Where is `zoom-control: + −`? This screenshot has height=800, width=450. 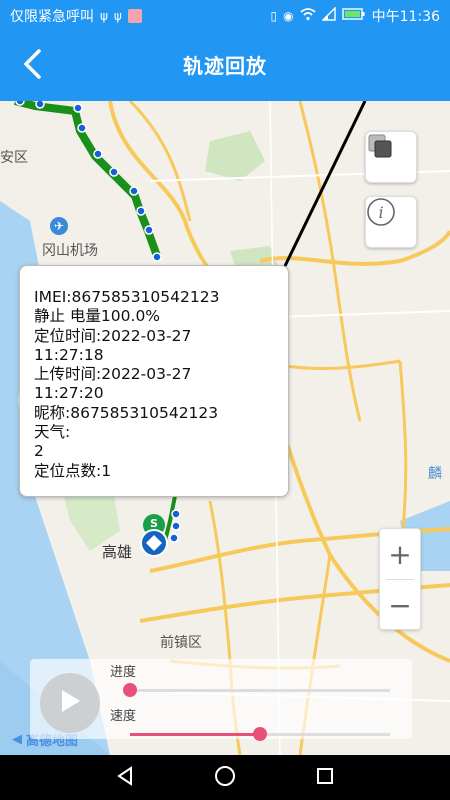 zoom-control: + − is located at coordinates (400, 579).